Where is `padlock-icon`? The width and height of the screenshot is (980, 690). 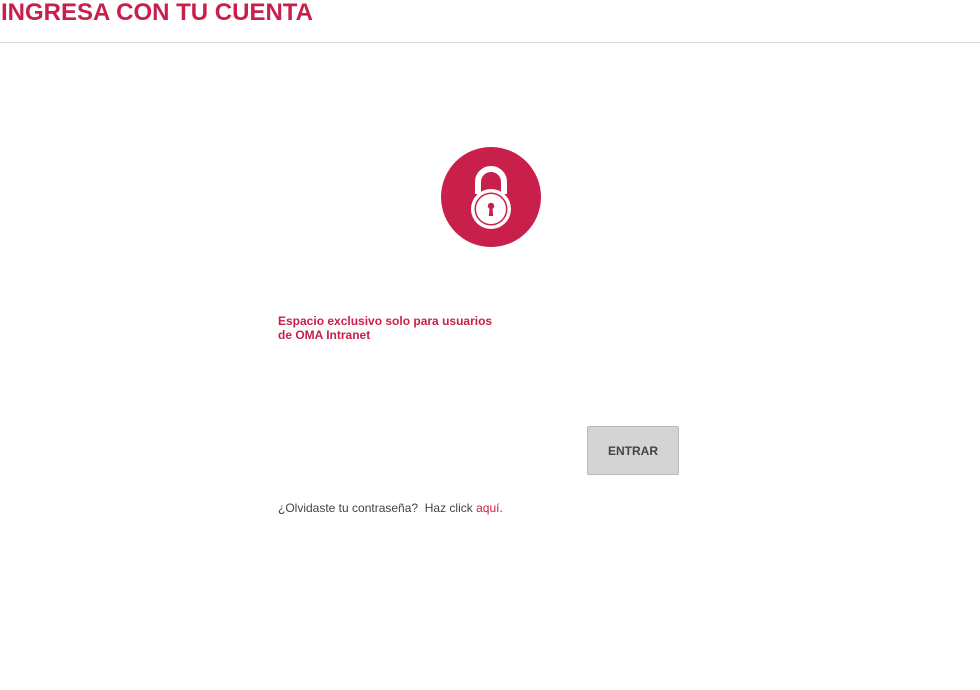 padlock-icon is located at coordinates (491, 197).